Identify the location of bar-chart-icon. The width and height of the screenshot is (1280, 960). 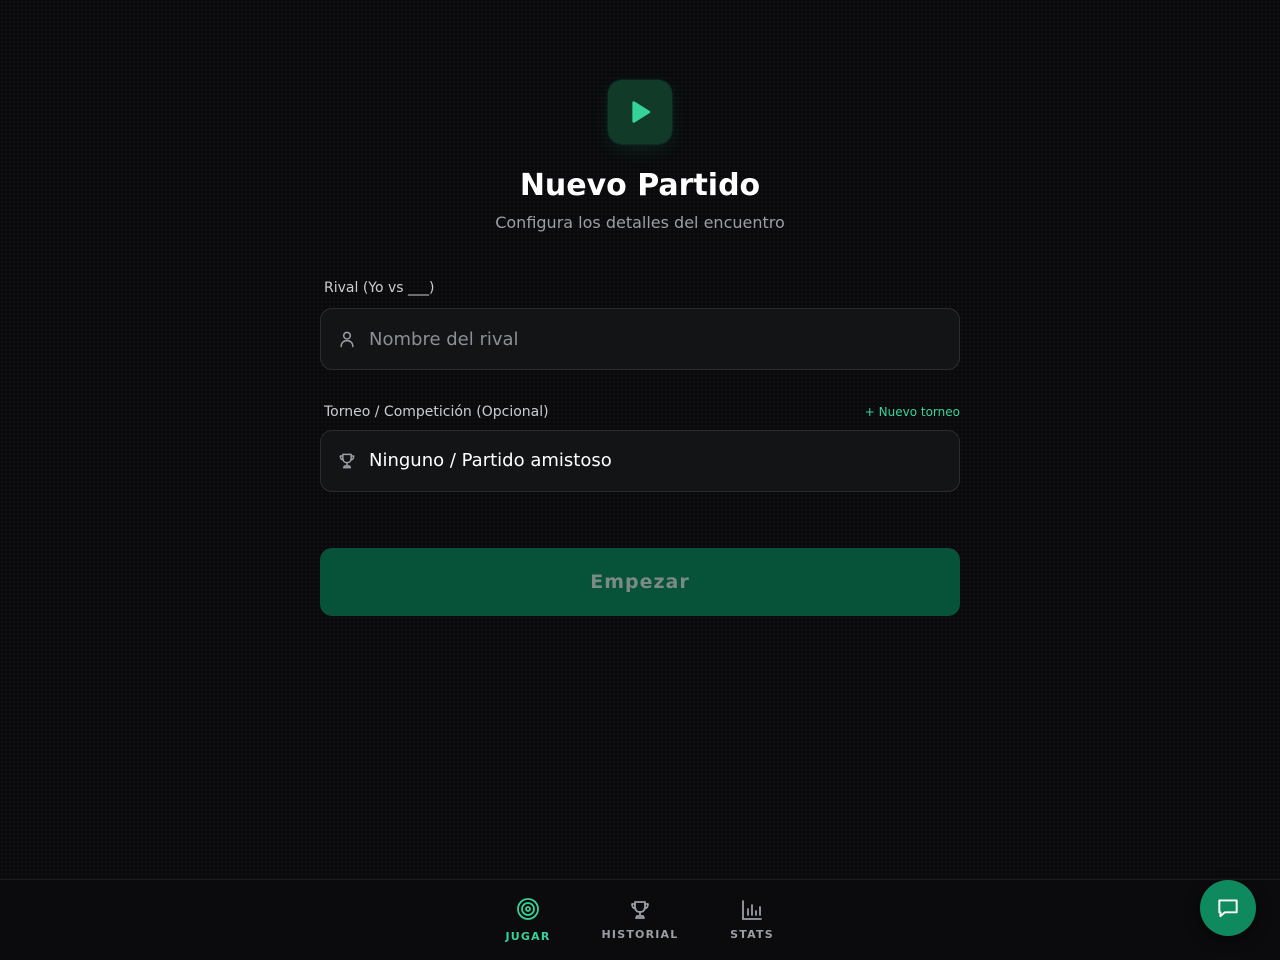
(752, 910).